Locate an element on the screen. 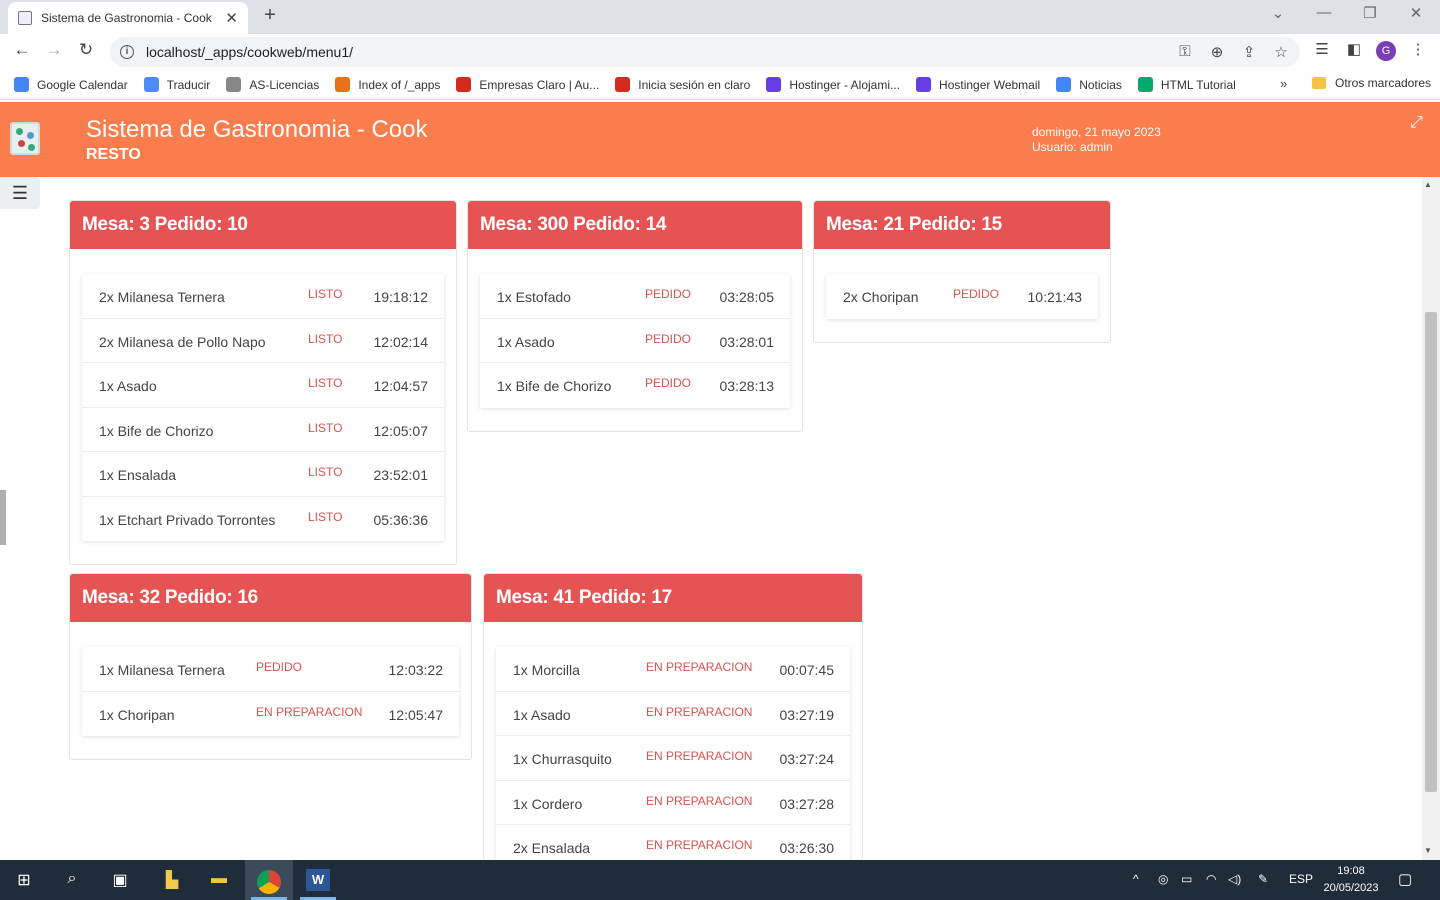 The height and width of the screenshot is (900, 1440). item-time: 00:07:45 is located at coordinates (807, 670).